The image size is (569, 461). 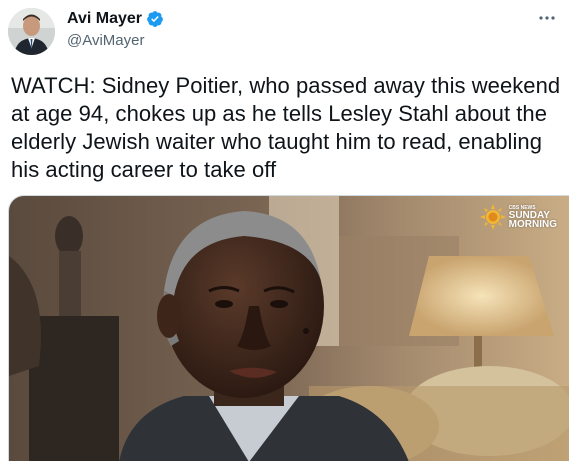 I want to click on author-display-name: Avi Mayer, so click(x=104, y=19).